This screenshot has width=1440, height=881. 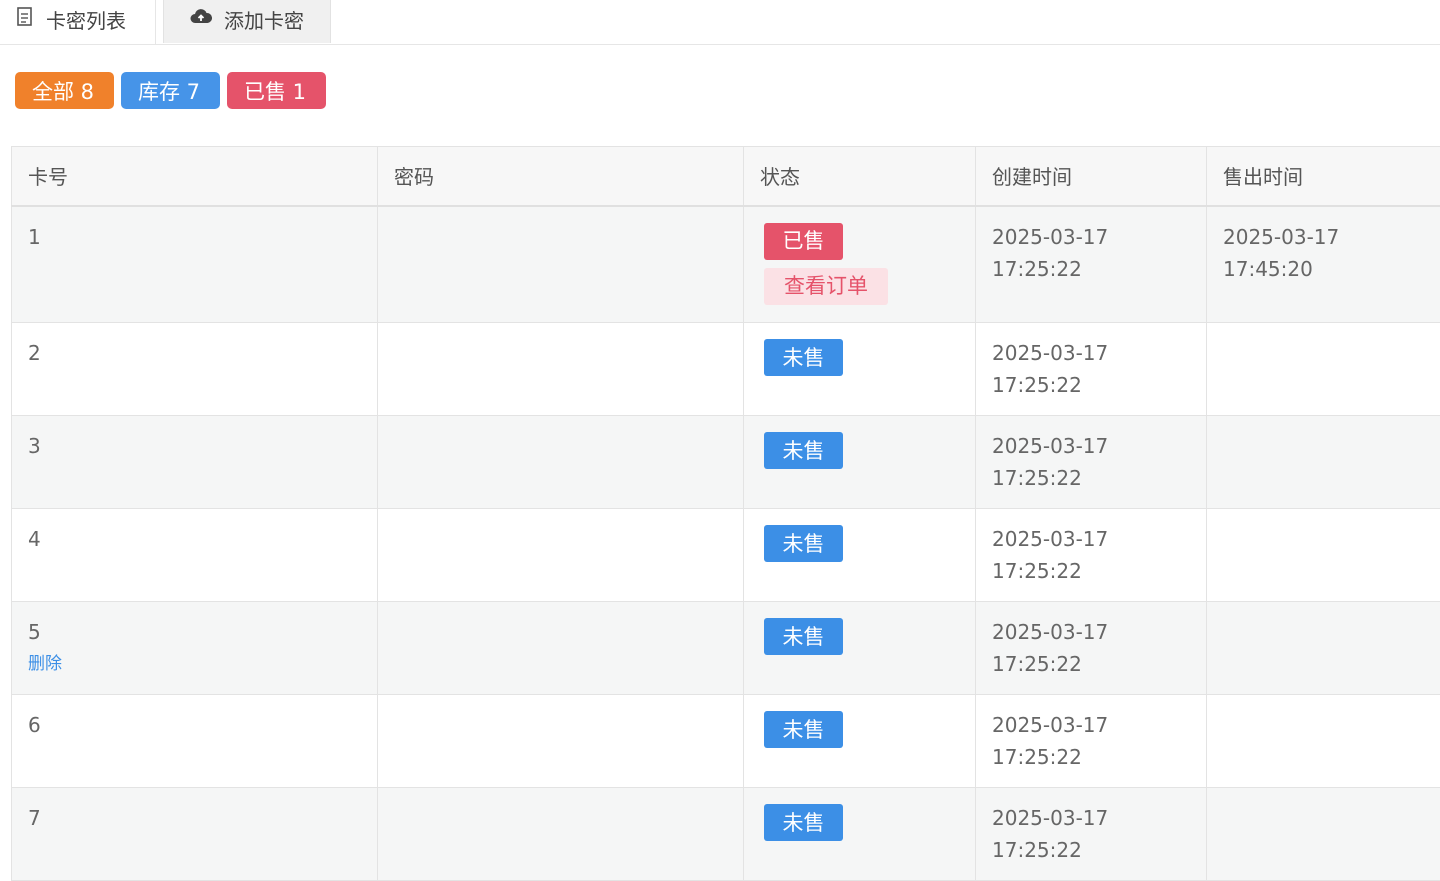 I want to click on header-sold-time: 售出时间, so click(x=1323, y=176).